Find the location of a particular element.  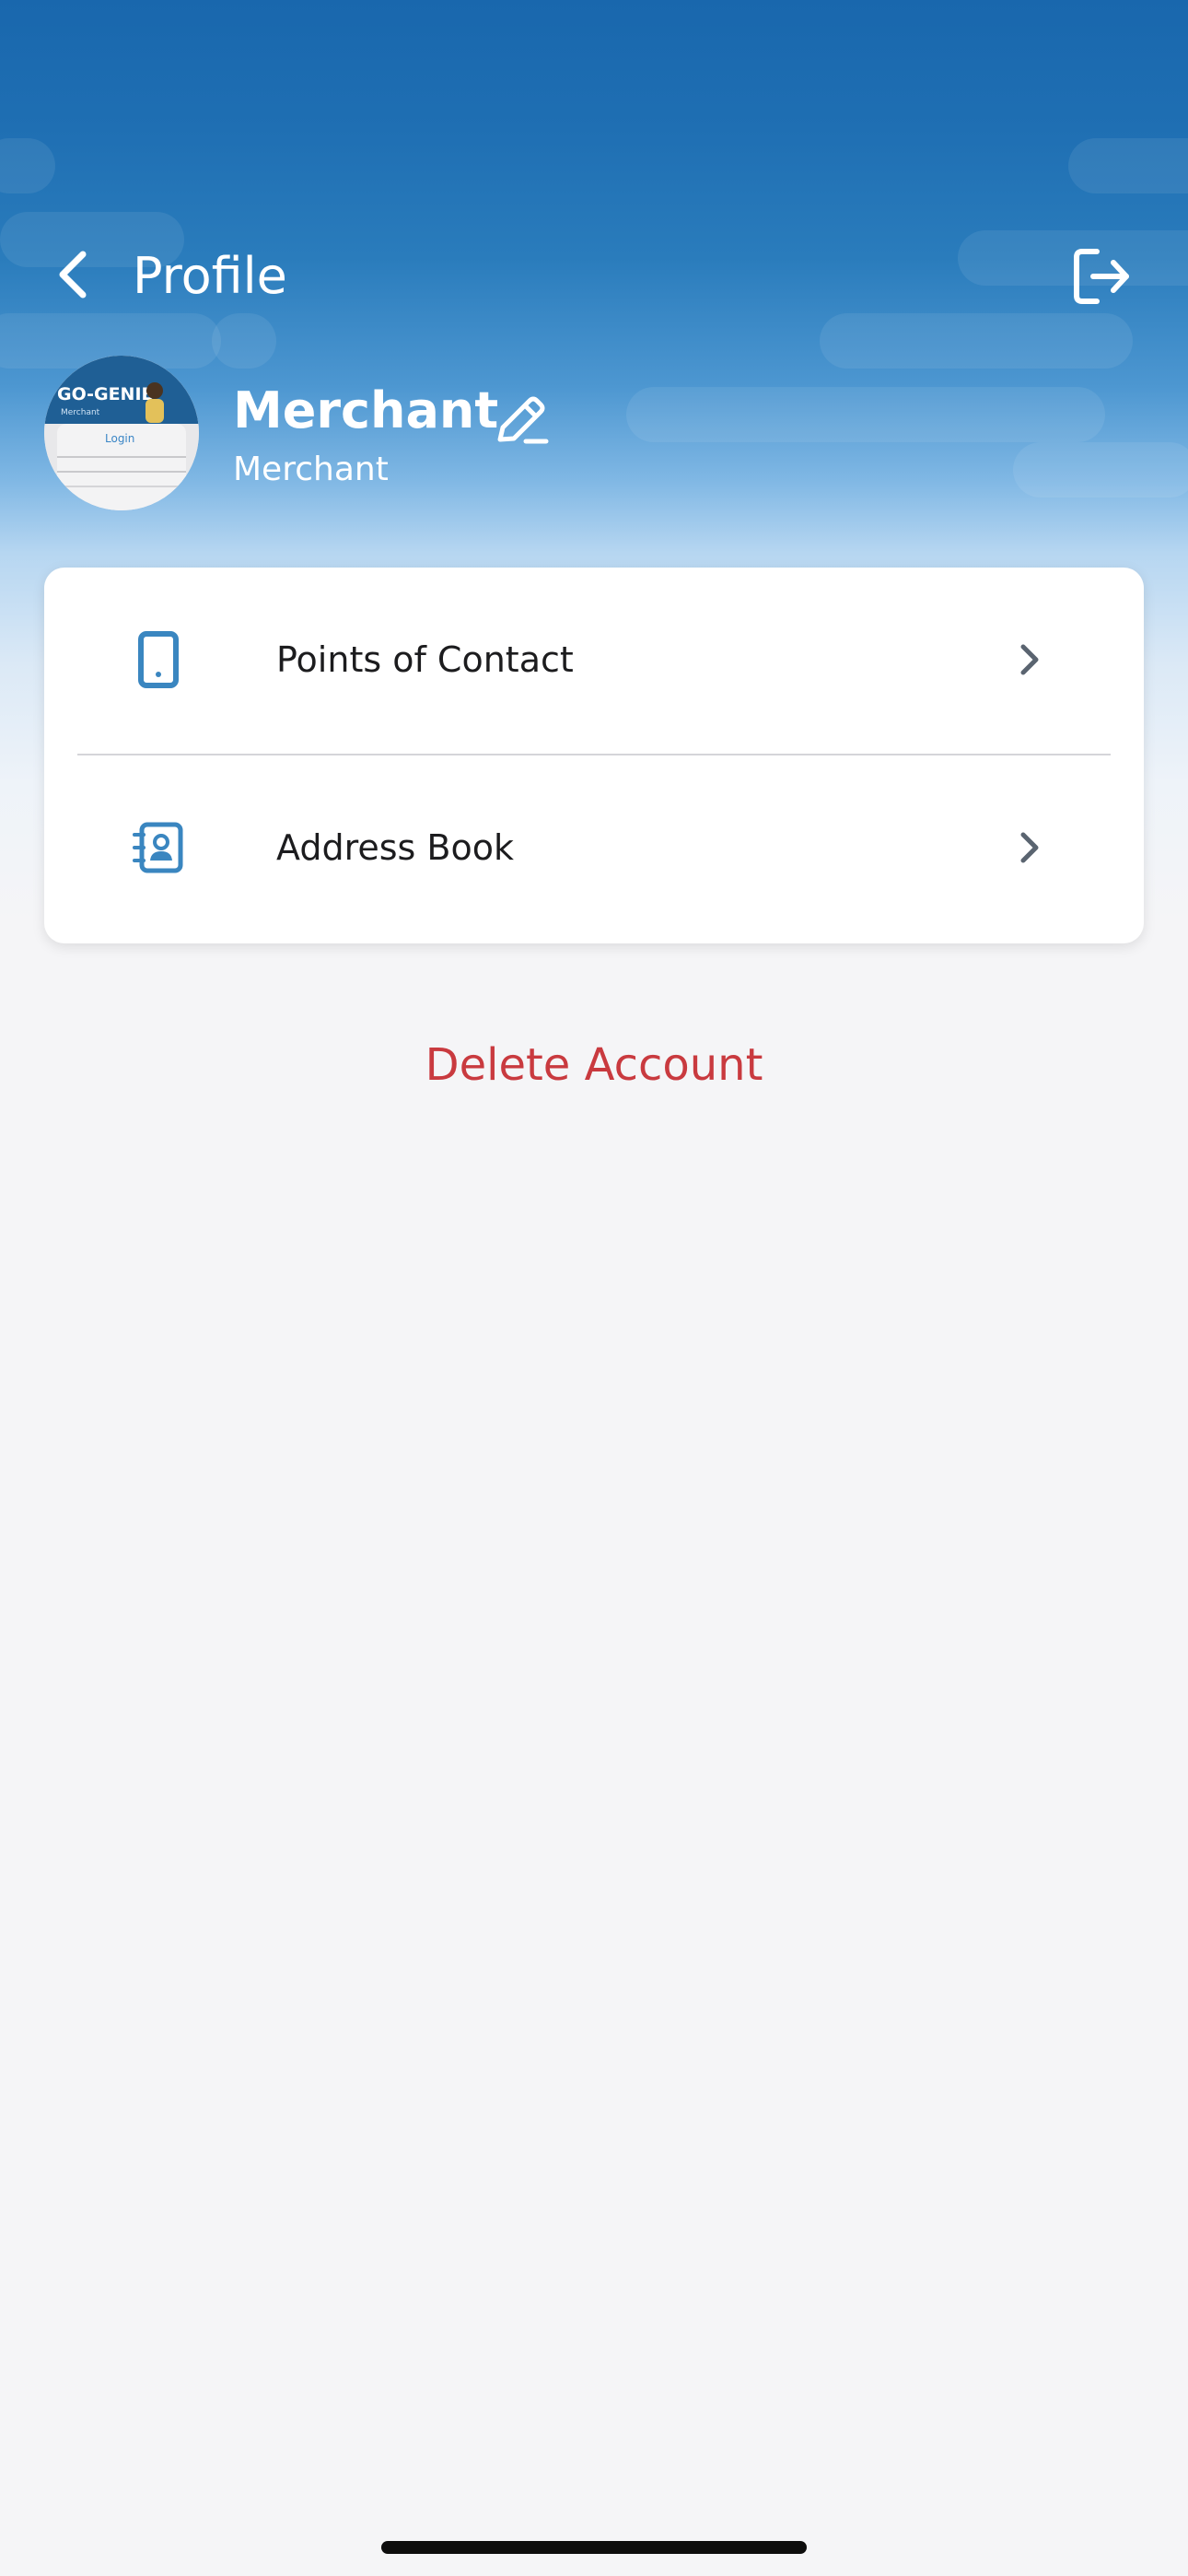

avatar-brand-text: GO-GENIE is located at coordinates (105, 394).